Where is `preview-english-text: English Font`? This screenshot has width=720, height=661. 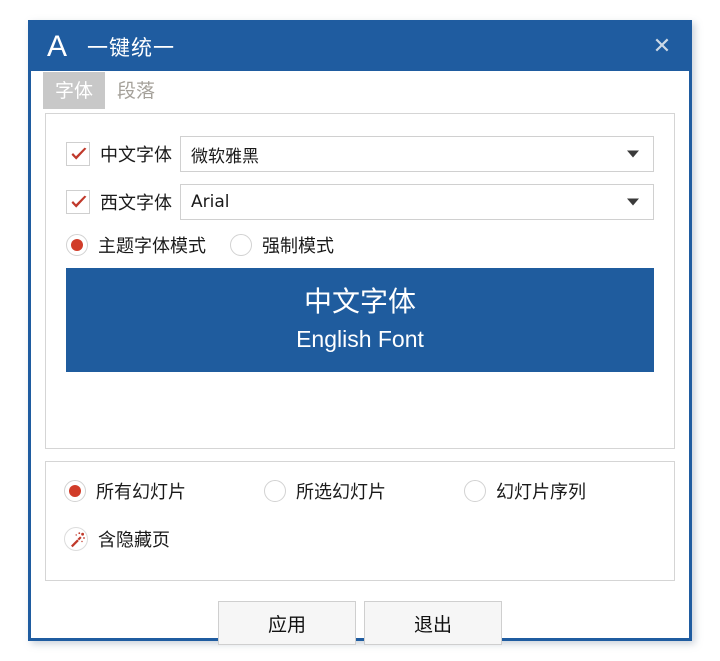
preview-english-text: English Font is located at coordinates (360, 338).